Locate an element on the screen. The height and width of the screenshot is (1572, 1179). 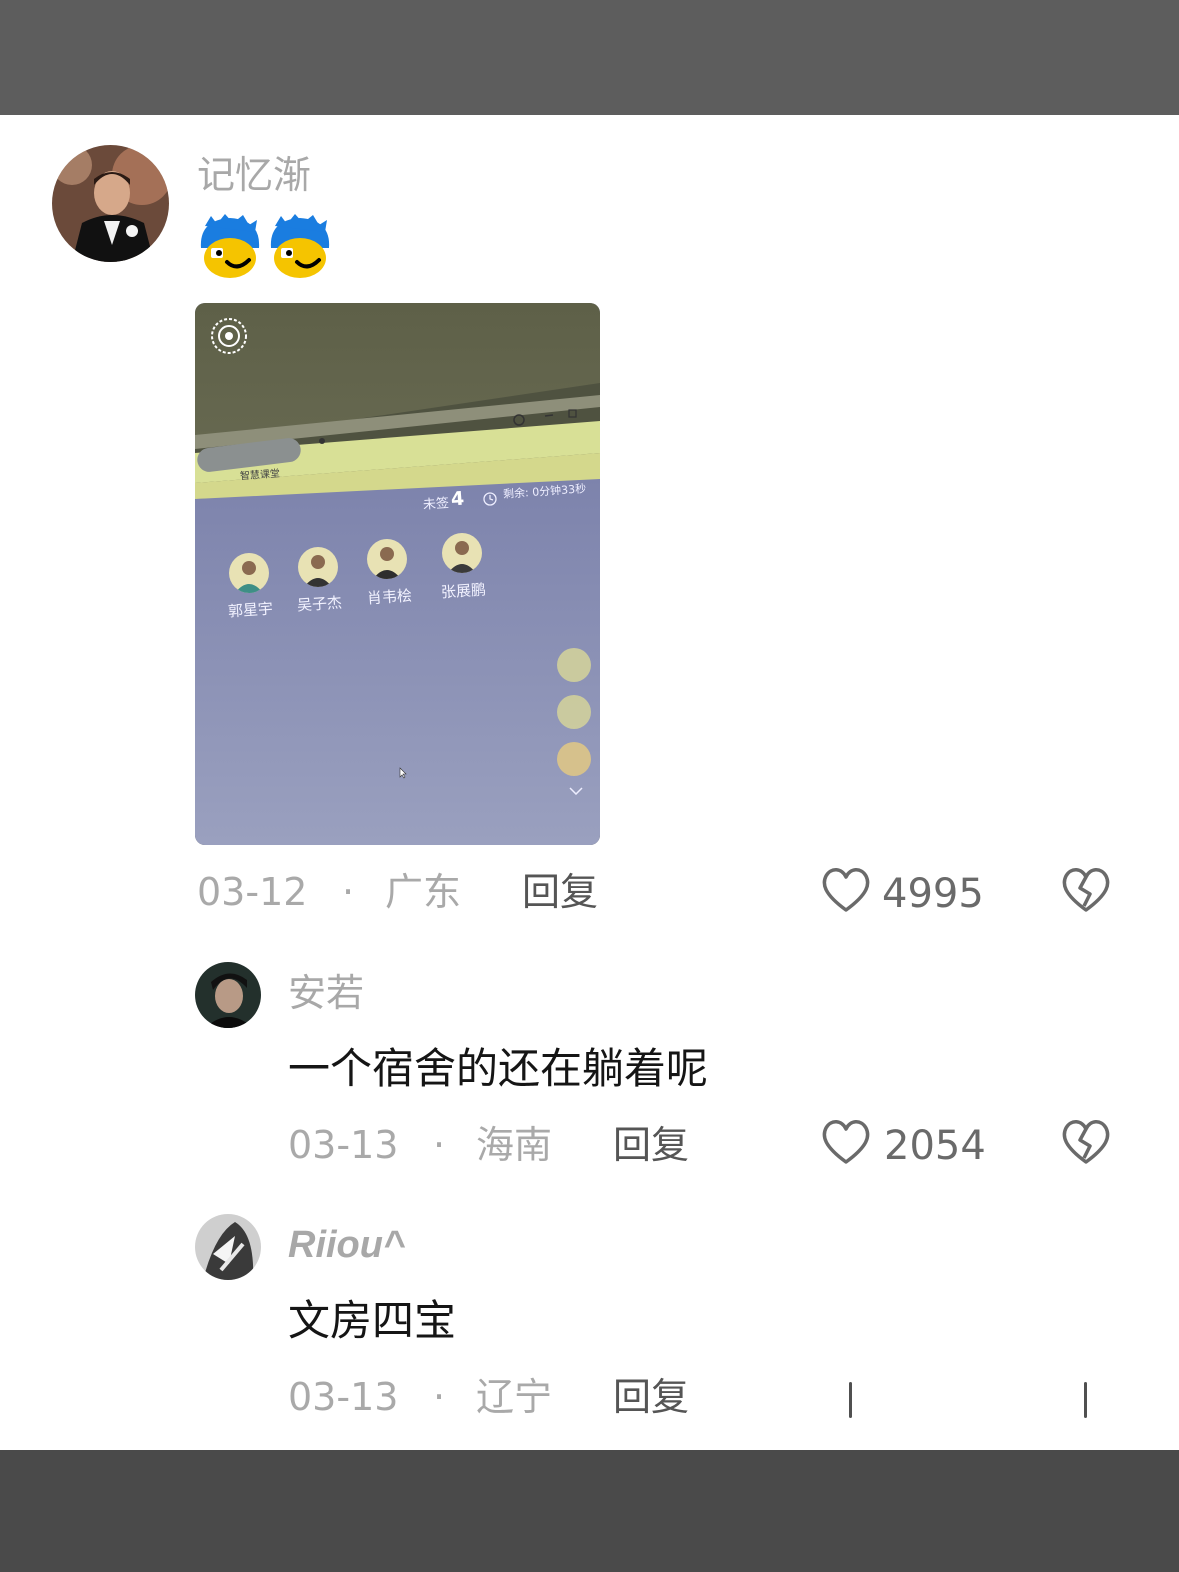
photo-unsigned-count: 4 is located at coordinates (457, 499).